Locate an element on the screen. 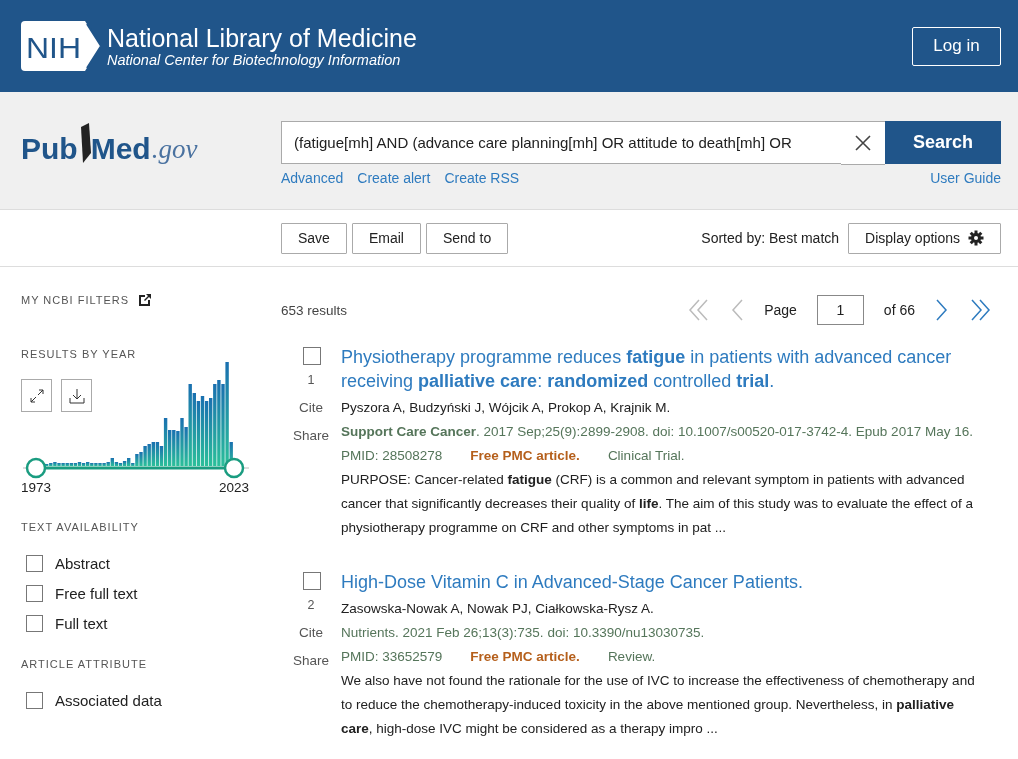  action-button: Email is located at coordinates (386, 238).